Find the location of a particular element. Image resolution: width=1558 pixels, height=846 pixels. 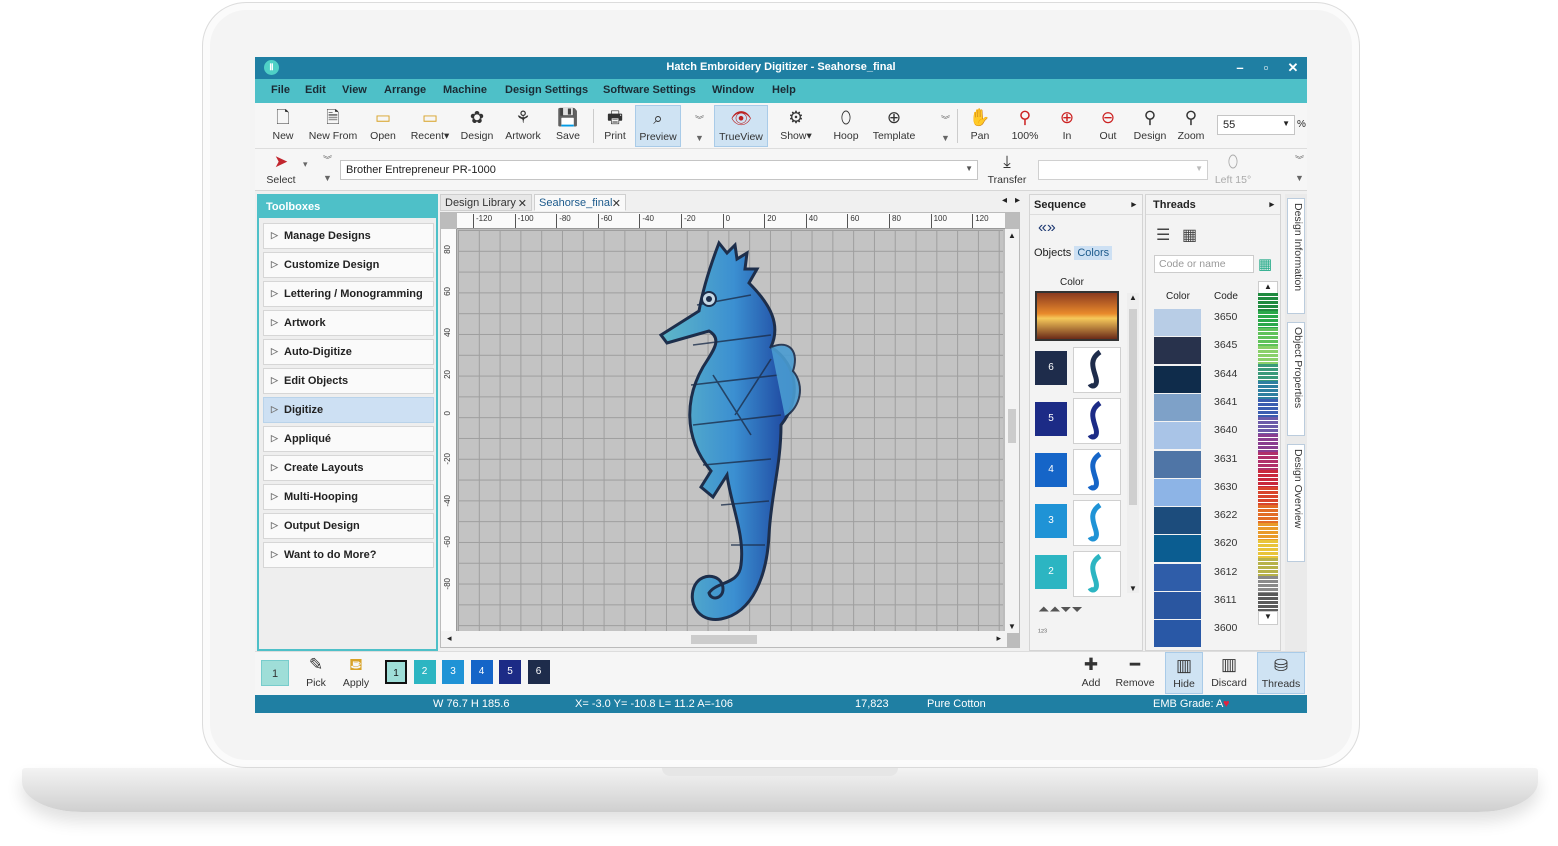

new-from-button: 🗎 New From is located at coordinates (333, 126).